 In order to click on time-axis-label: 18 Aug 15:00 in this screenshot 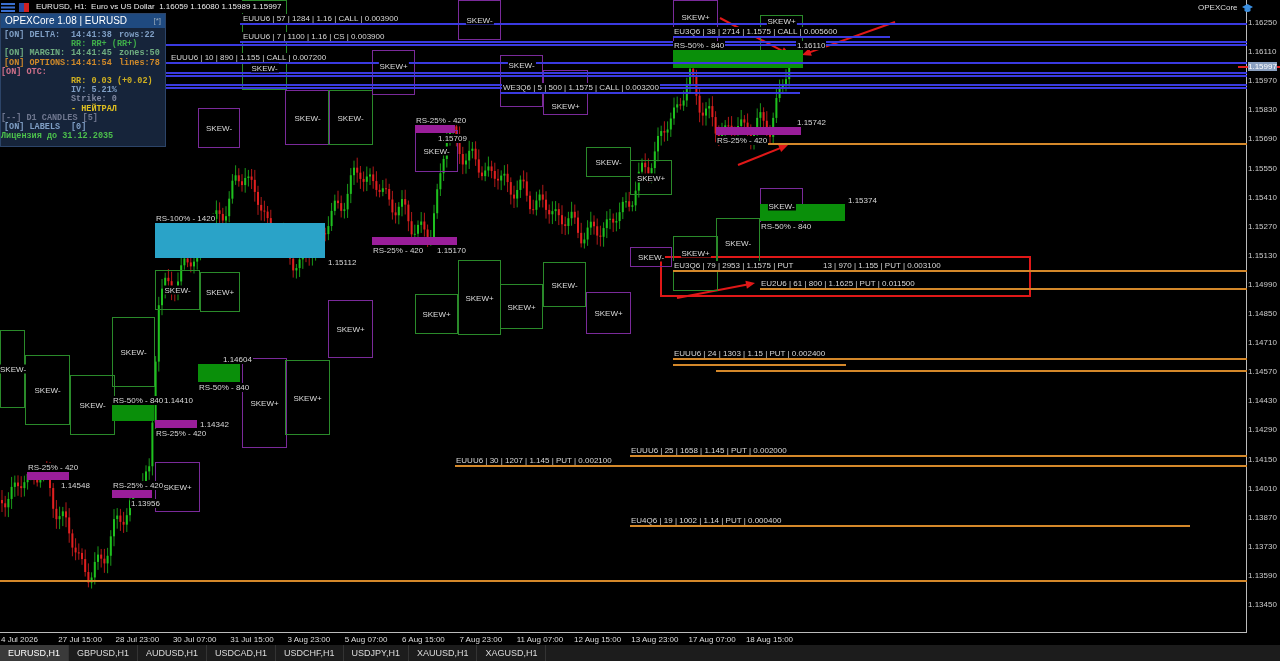, I will do `click(769, 639)`.